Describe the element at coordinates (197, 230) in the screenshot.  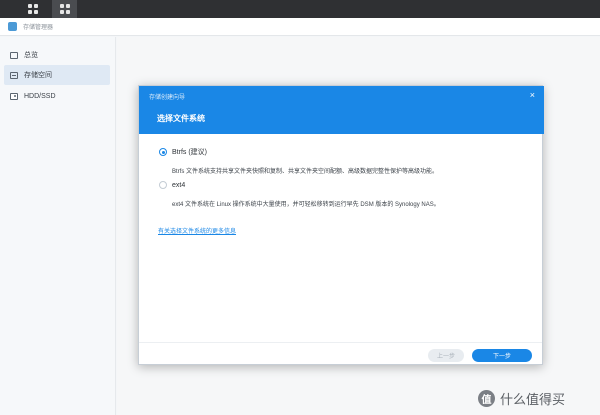
I see `more-info-link: 有关选择文件系统的更多信息` at that location.